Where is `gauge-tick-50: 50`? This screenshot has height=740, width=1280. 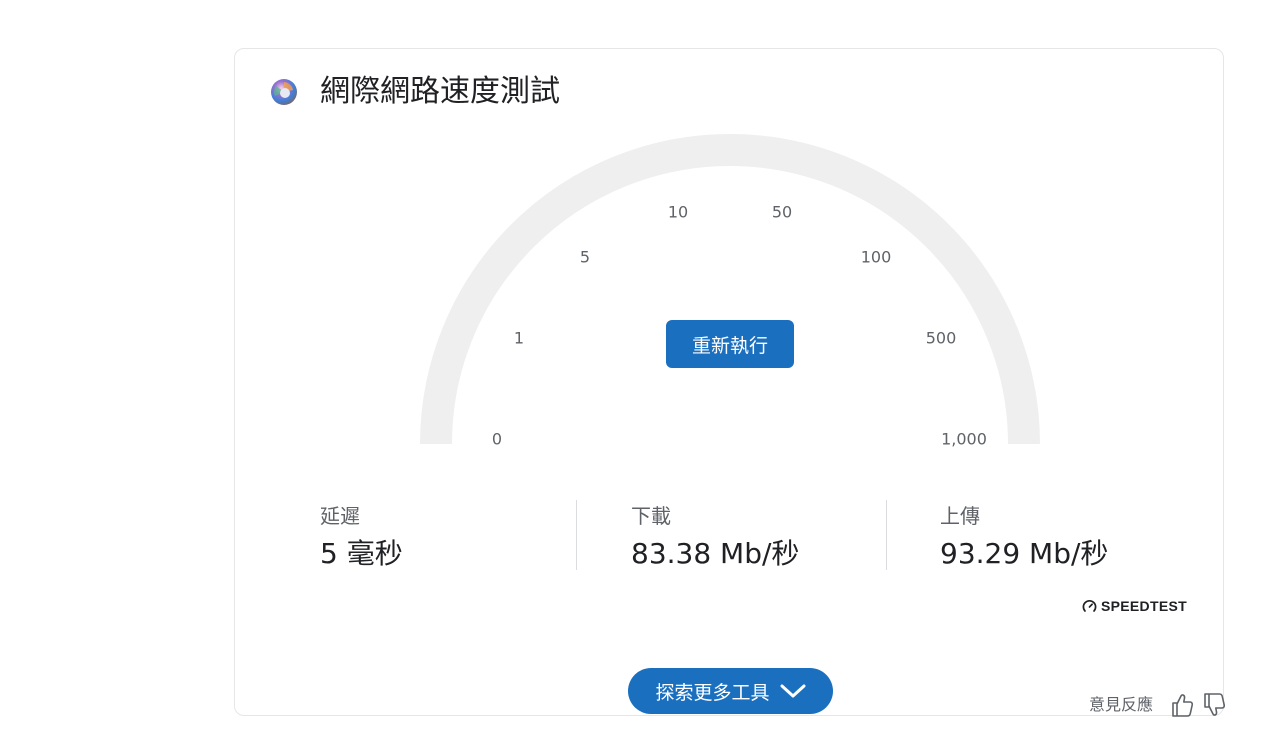
gauge-tick-50: 50 is located at coordinates (782, 212).